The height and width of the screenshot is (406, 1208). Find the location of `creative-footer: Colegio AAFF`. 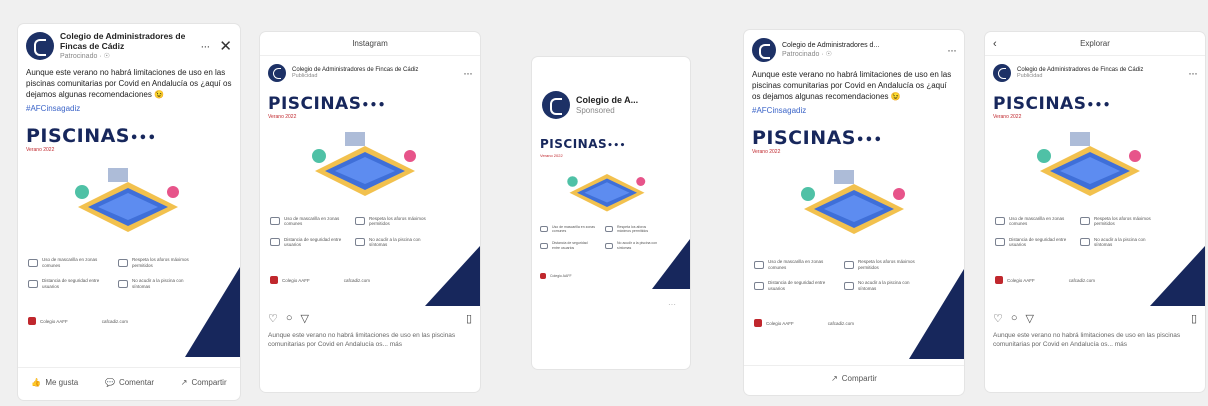

creative-footer: Colegio AAFF is located at coordinates (556, 276).